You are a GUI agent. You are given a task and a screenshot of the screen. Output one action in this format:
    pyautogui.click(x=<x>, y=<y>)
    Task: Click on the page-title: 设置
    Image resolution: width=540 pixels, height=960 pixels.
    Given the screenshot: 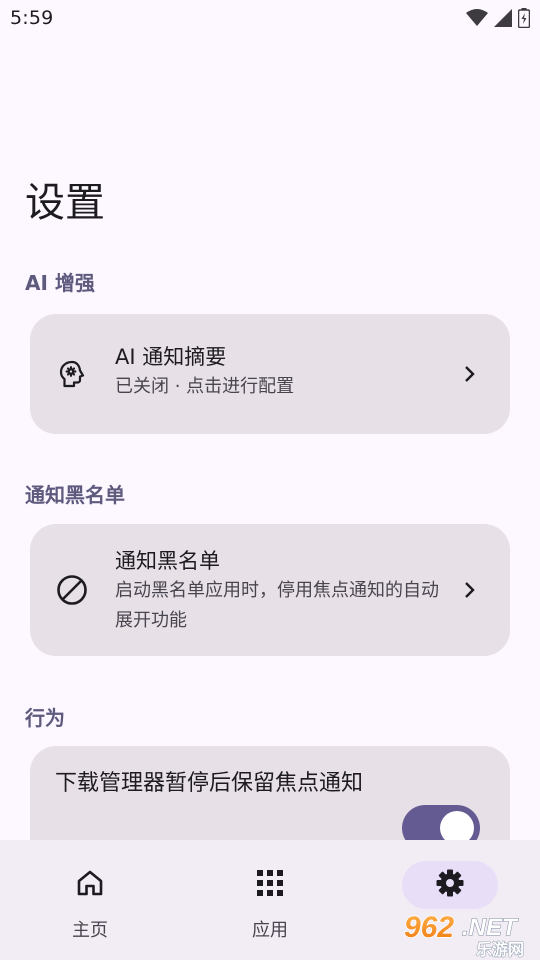 What is the action you would take?
    pyautogui.click(x=65, y=203)
    